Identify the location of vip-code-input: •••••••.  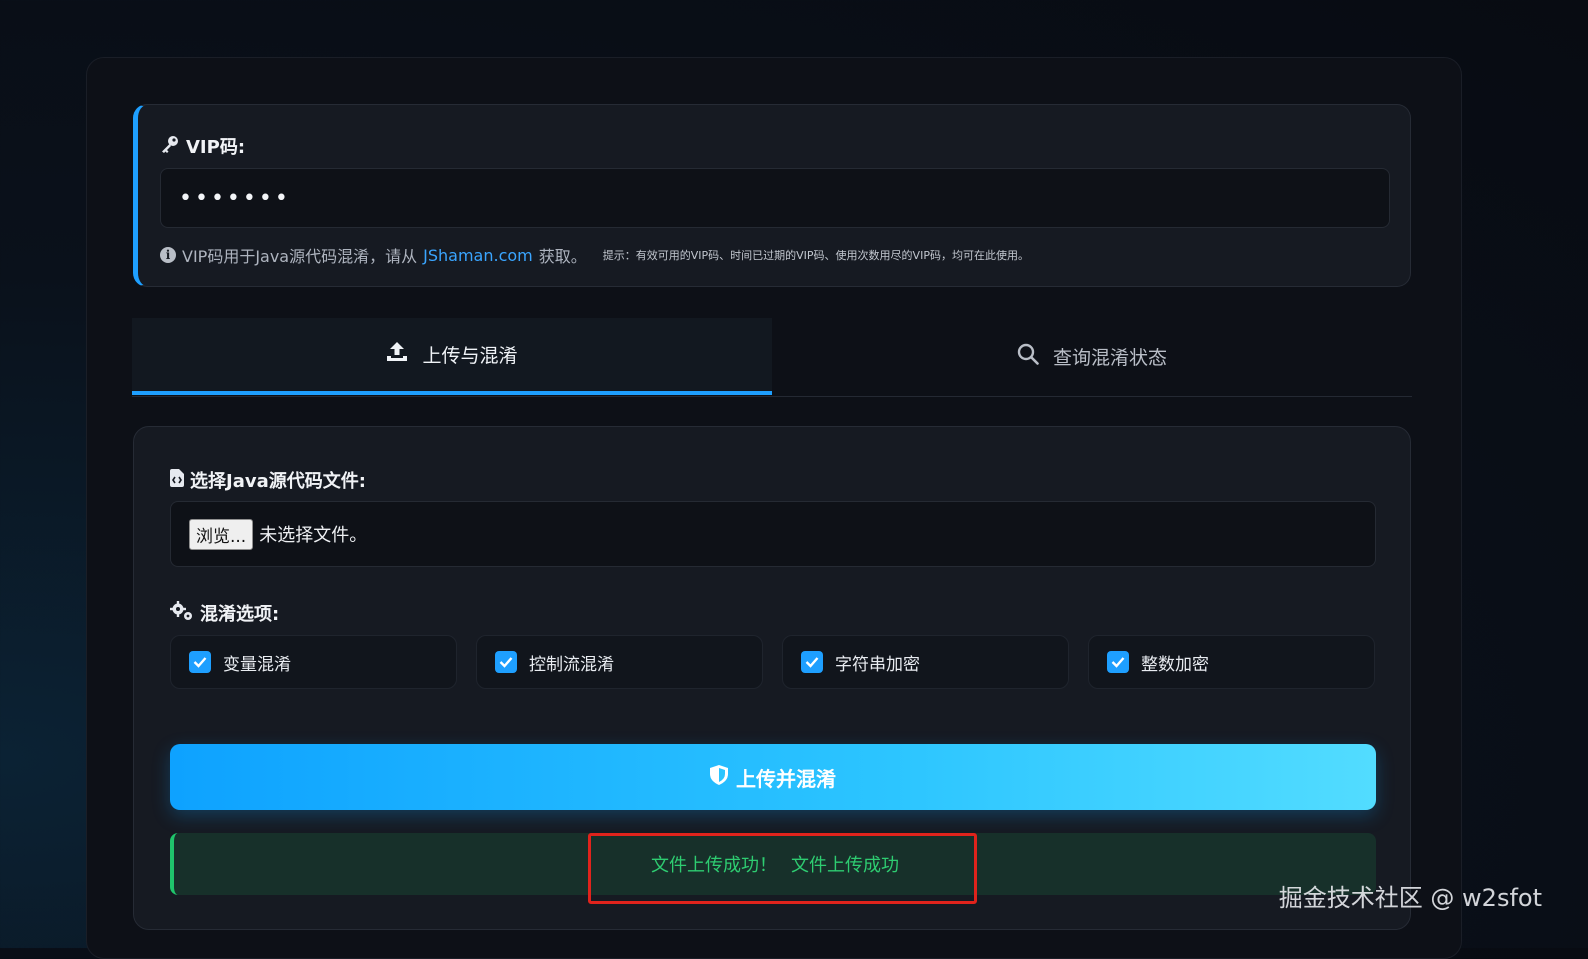
(775, 198).